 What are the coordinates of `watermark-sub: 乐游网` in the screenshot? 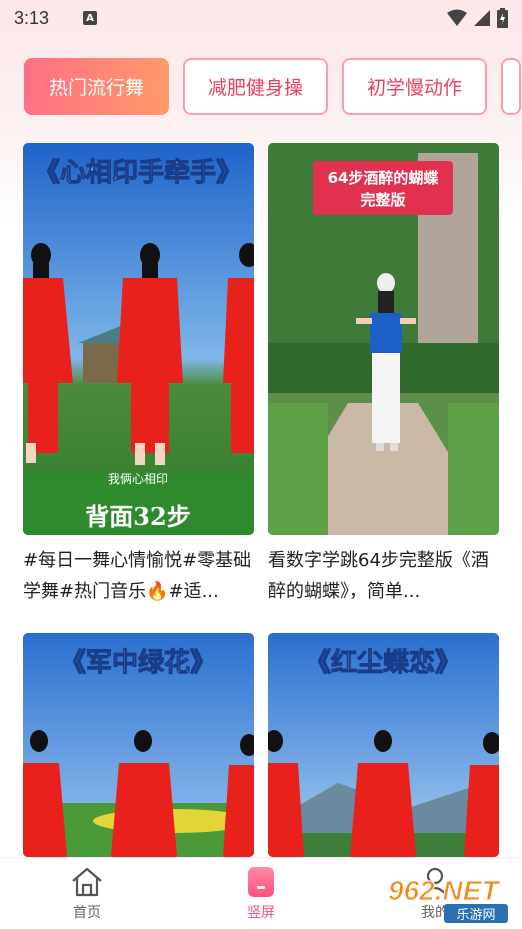 It's located at (475, 914).